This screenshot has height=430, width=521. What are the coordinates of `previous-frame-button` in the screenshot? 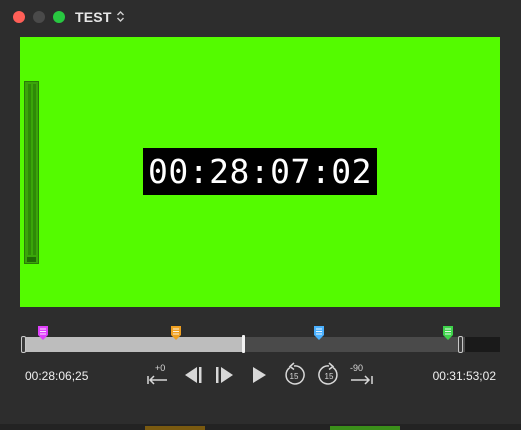 It's located at (192, 375).